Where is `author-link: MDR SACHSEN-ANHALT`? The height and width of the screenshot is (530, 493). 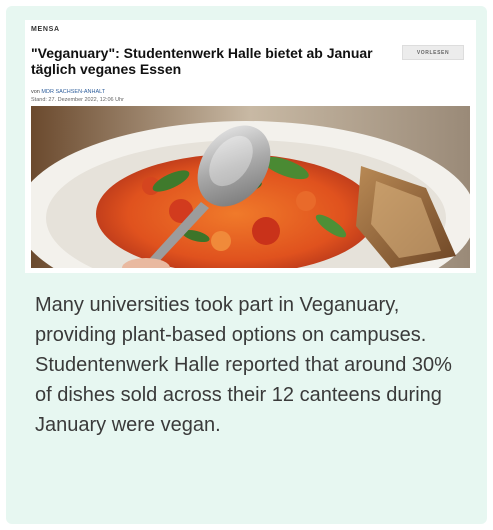 author-link: MDR SACHSEN-ANHALT is located at coordinates (73, 92).